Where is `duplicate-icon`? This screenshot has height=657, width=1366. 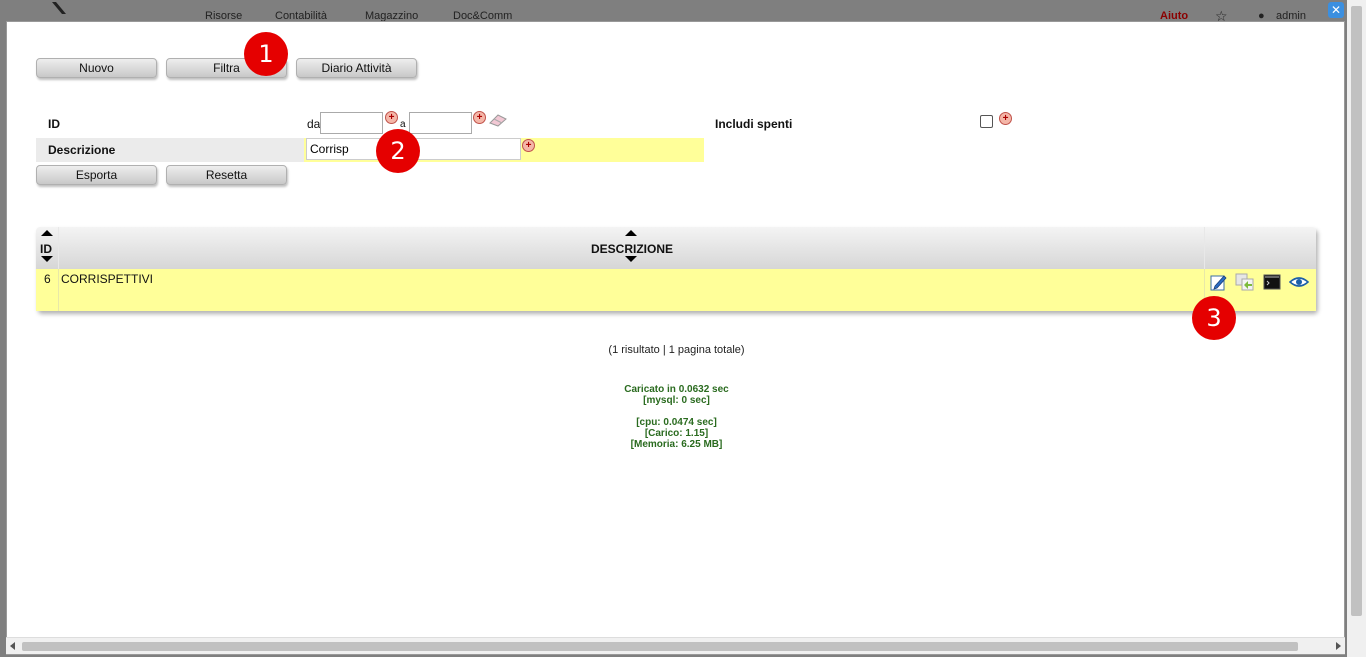 duplicate-icon is located at coordinates (1245, 282).